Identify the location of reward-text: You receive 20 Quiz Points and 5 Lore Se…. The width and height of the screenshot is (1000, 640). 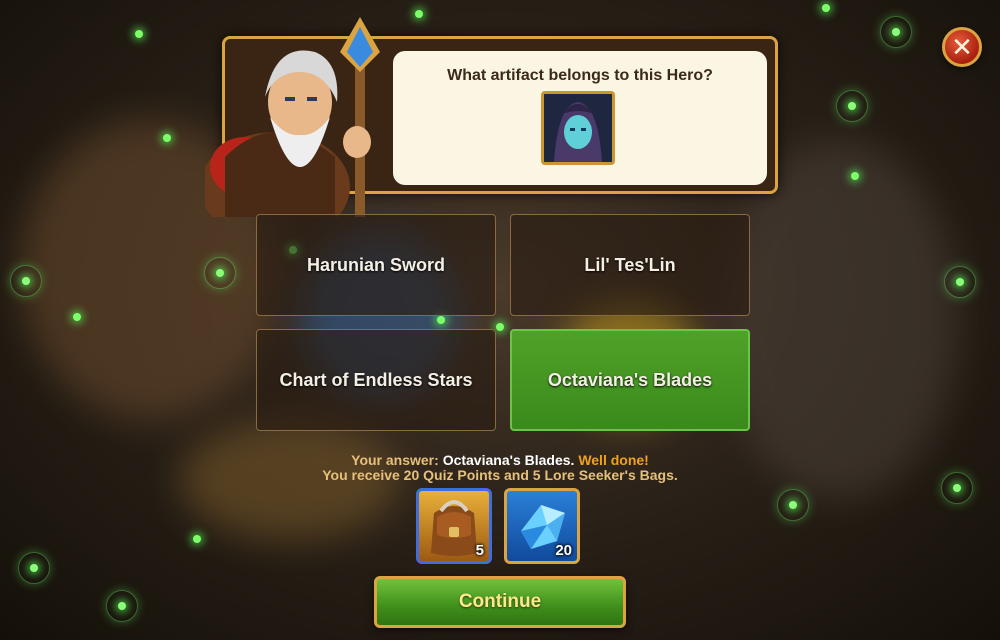
(500, 475).